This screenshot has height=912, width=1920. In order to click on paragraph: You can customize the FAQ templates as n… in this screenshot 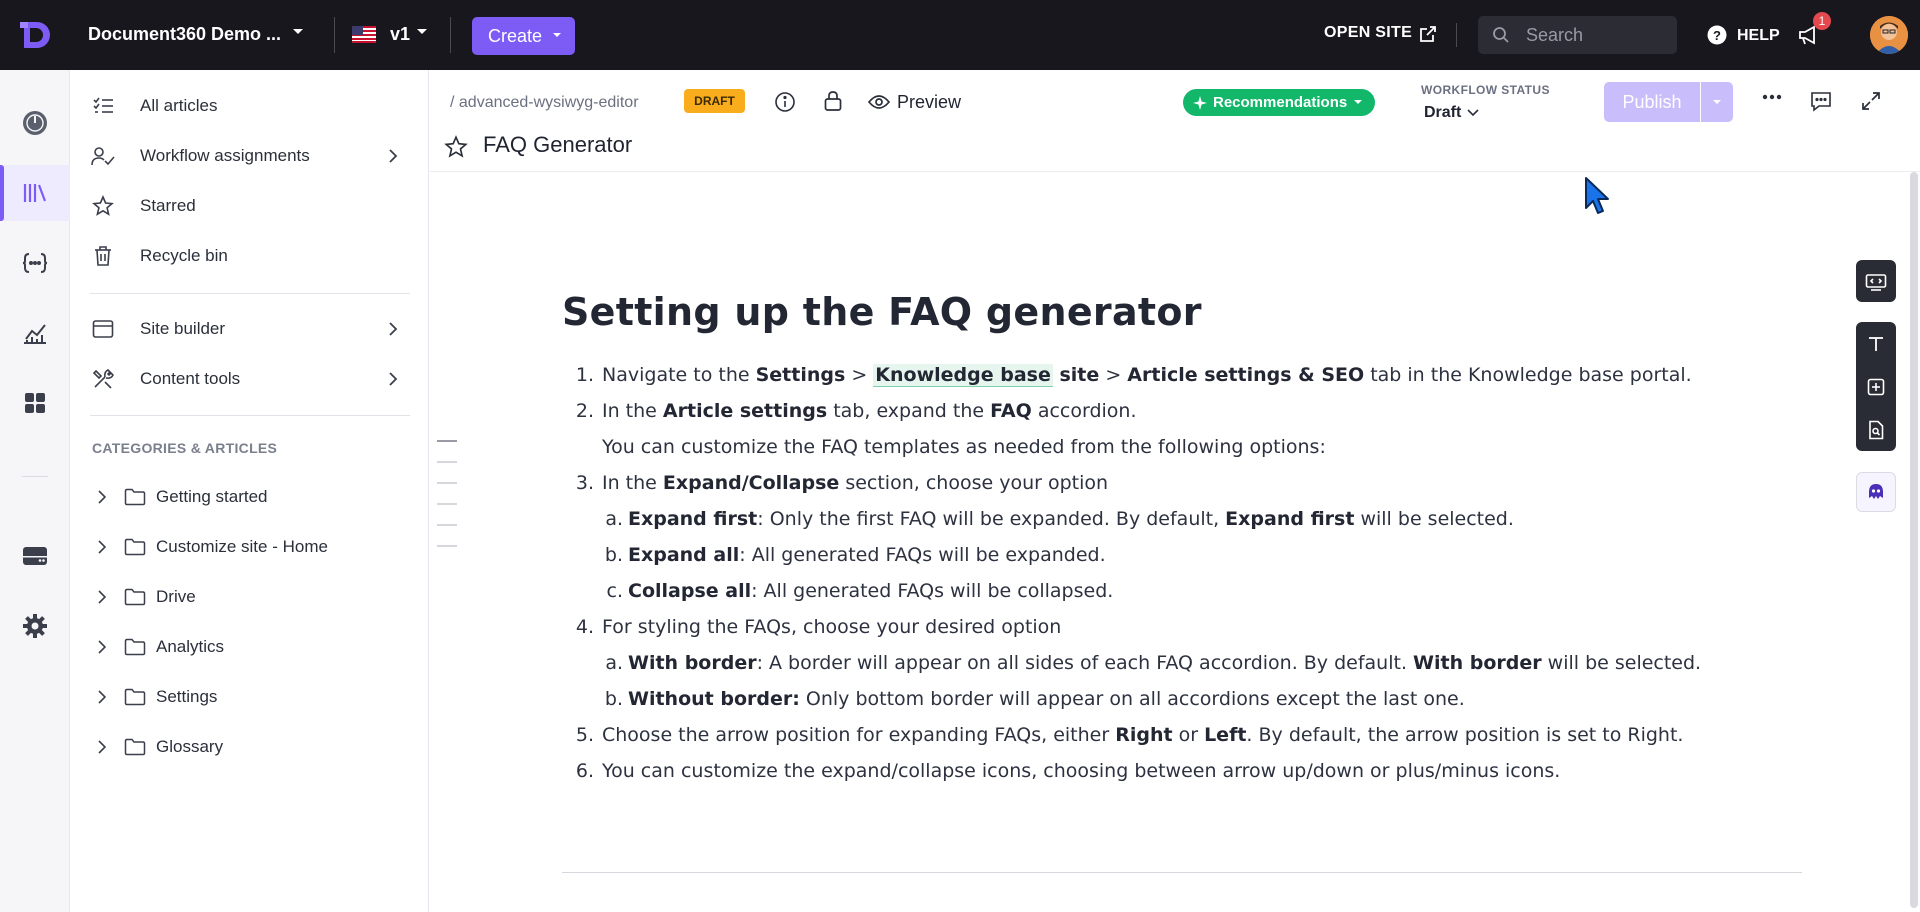, I will do `click(964, 447)`.